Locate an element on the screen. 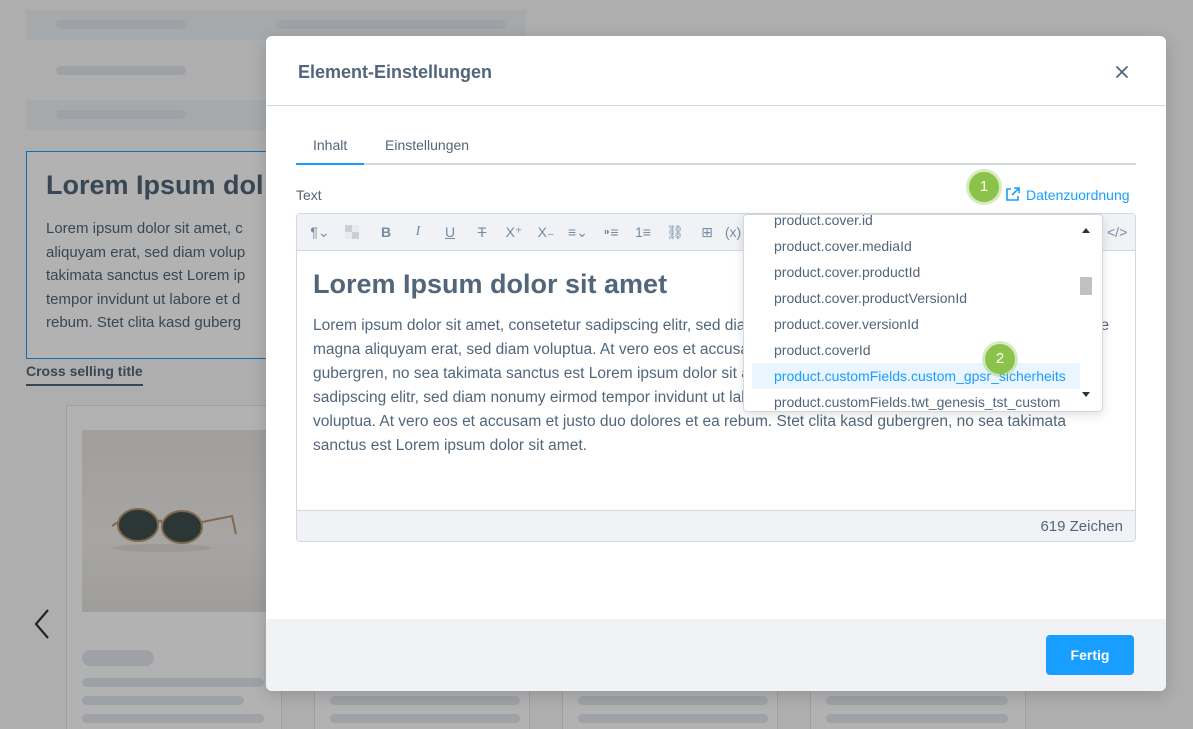  list-item: product.cover.id is located at coordinates (916, 224).